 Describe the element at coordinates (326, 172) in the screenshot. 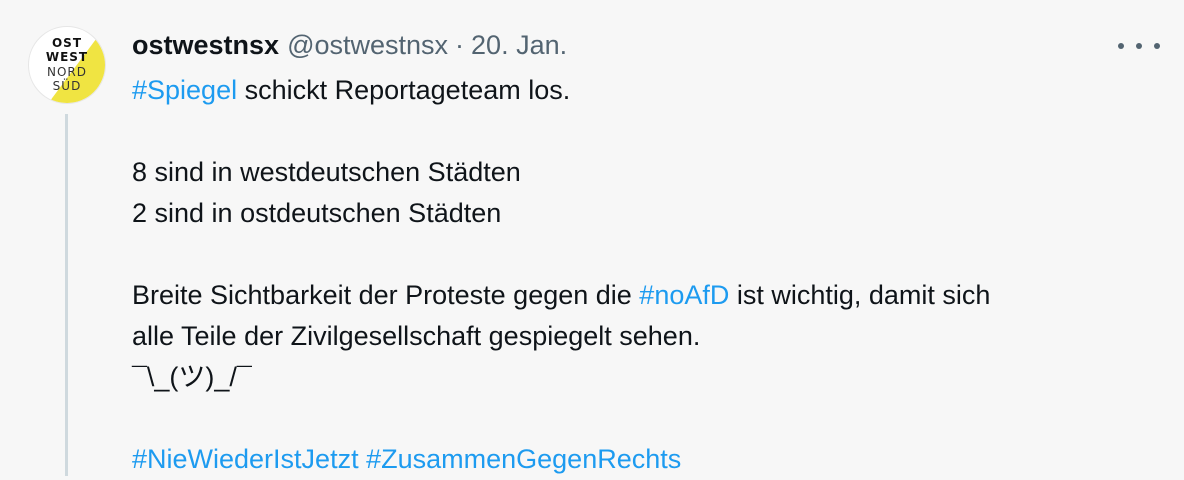

I see `text-line-2: 8 sind in westdeutschen Städten` at that location.